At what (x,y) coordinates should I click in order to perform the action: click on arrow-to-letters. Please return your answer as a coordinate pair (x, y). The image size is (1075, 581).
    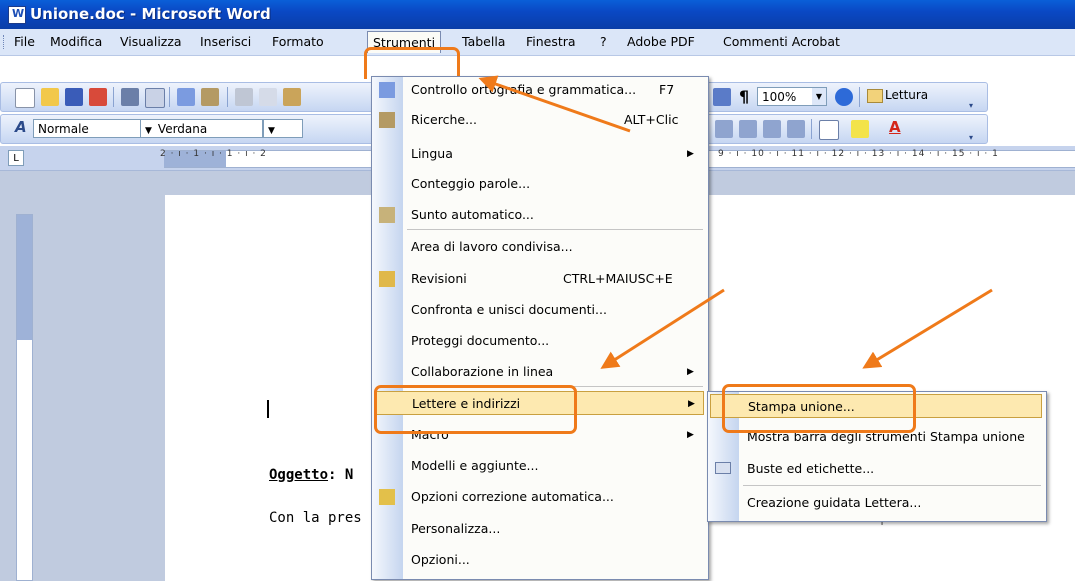
    Looking at the image, I should click on (662, 328).